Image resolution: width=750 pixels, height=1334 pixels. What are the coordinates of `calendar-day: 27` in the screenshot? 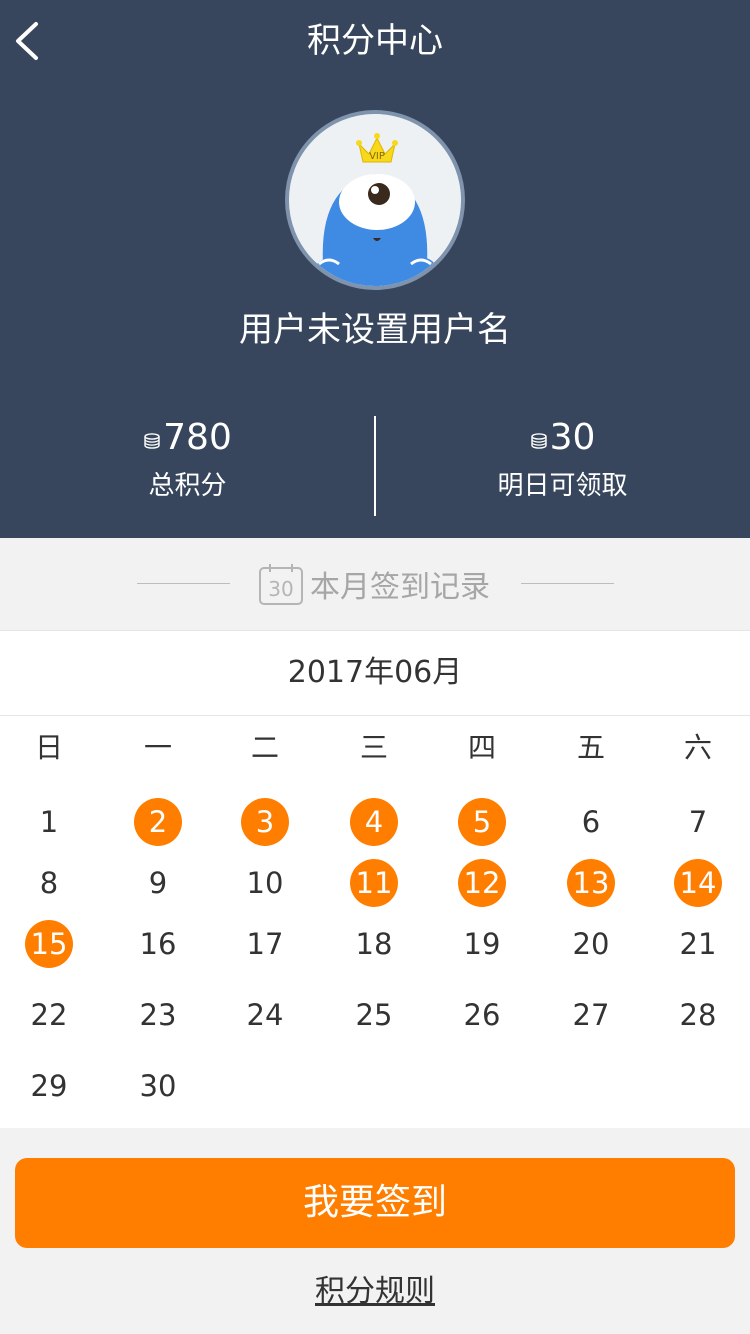 It's located at (591, 1015).